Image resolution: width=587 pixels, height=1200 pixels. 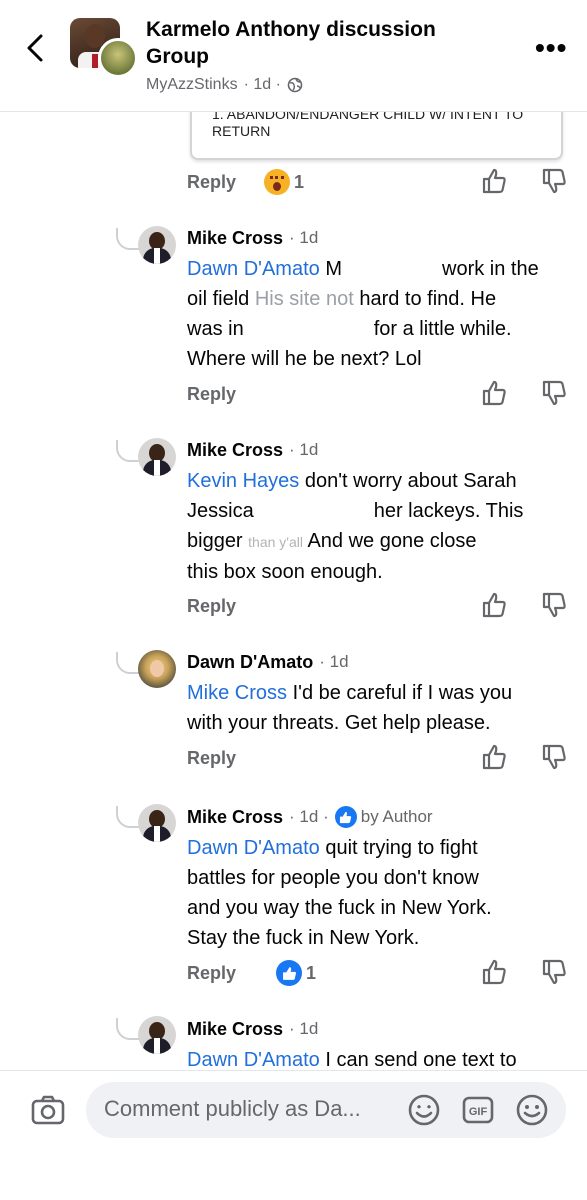 I want to click on post-meta: MyAzzStinks · 1d ·, so click(x=224, y=85).